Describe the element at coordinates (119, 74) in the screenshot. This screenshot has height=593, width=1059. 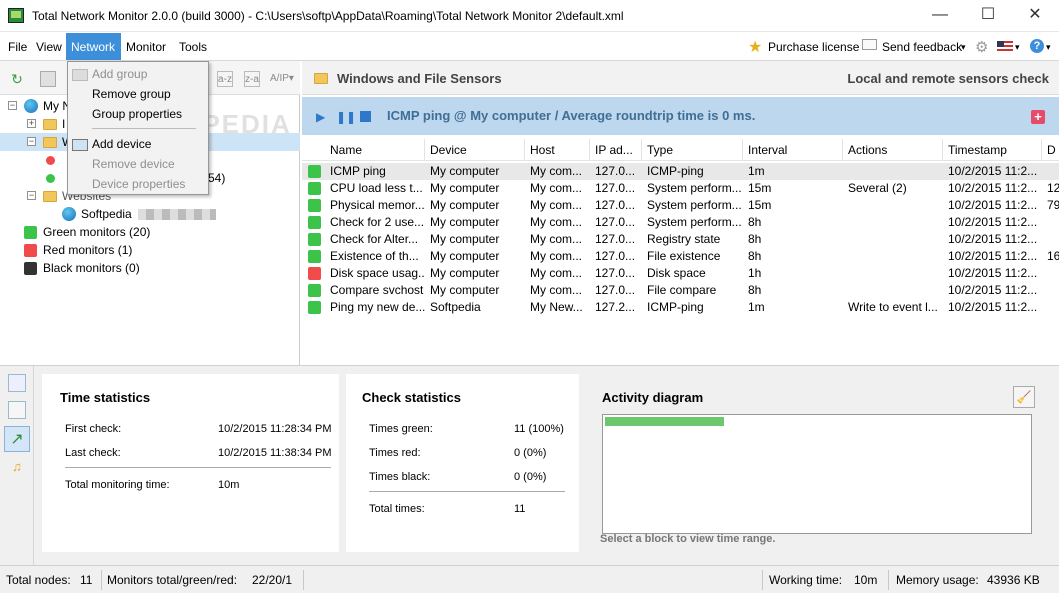
I see `menu-item-add-group: Add group` at that location.